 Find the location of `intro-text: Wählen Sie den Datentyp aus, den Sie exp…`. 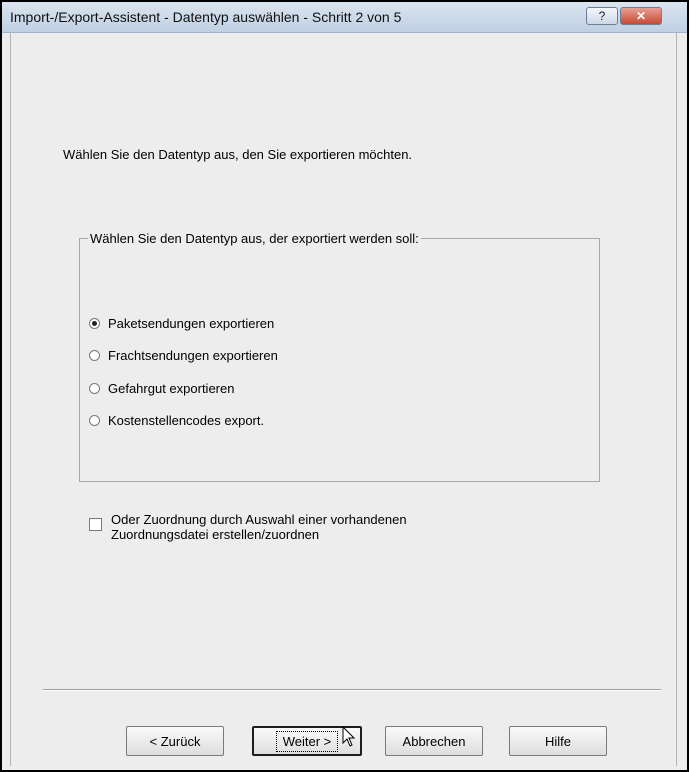

intro-text: Wählen Sie den Datentyp aus, den Sie exp… is located at coordinates (238, 154).